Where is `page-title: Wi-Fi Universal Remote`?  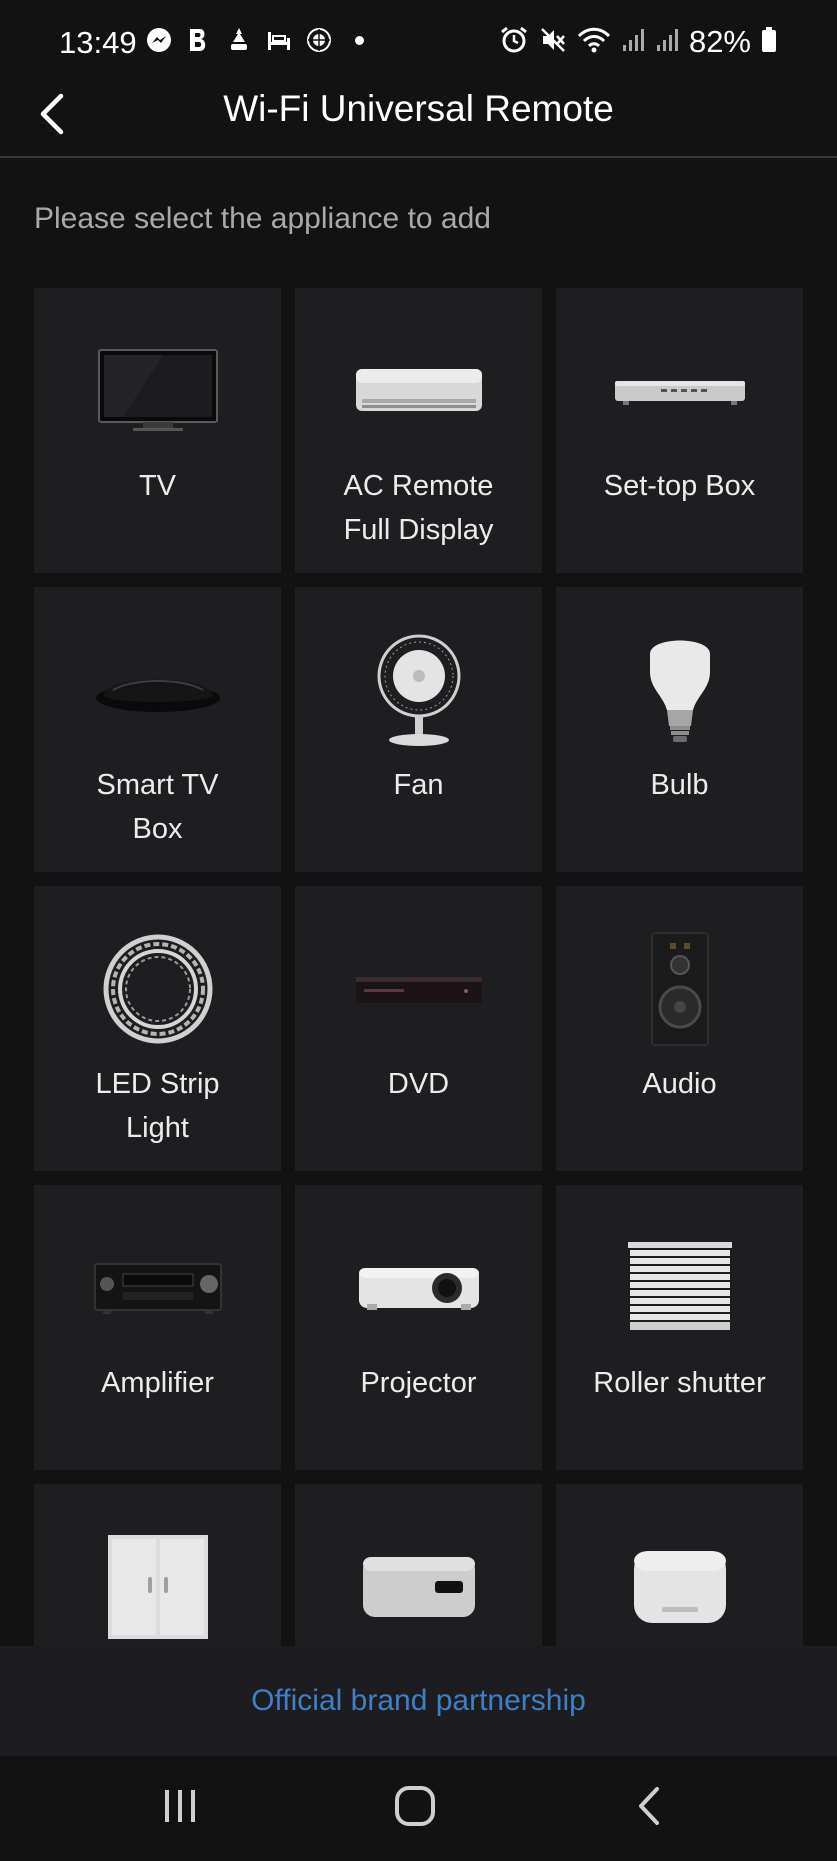
page-title: Wi-Fi Universal Remote is located at coordinates (418, 108).